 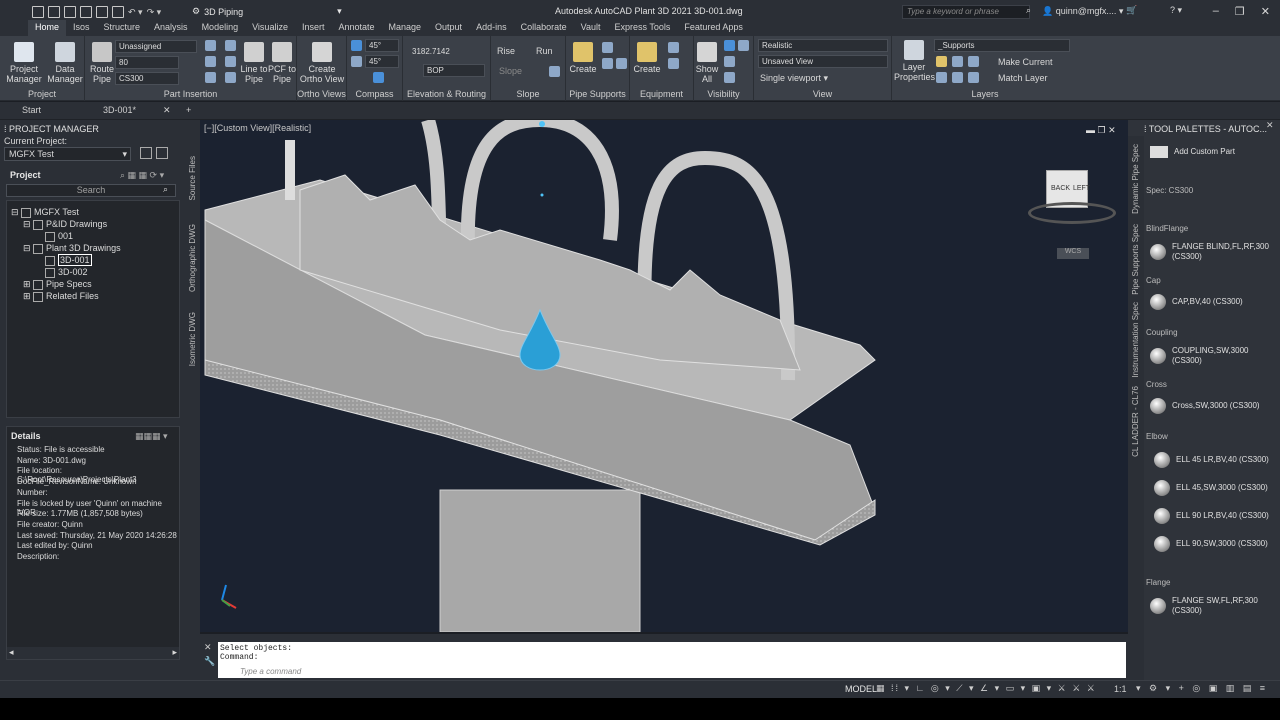 I want to click on redo-icon: ↷ ▾, so click(x=154, y=12).